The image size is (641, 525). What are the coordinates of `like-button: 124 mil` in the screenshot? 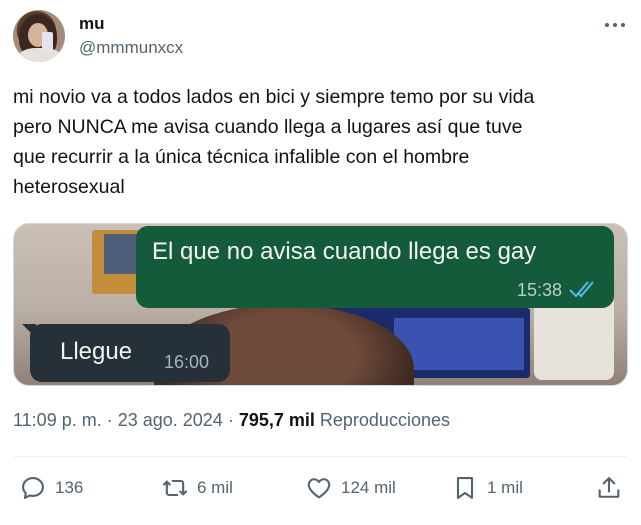 It's located at (350, 488).